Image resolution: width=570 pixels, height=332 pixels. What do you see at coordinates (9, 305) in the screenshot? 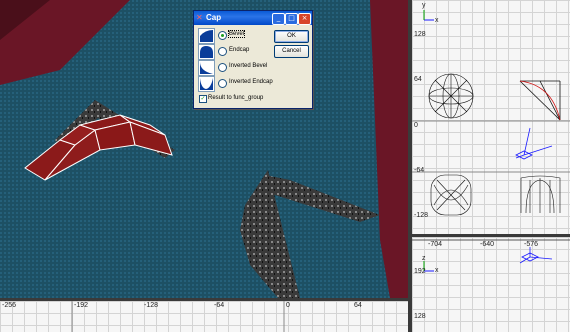
I see `side-tick-256: -256` at bounding box center [9, 305].